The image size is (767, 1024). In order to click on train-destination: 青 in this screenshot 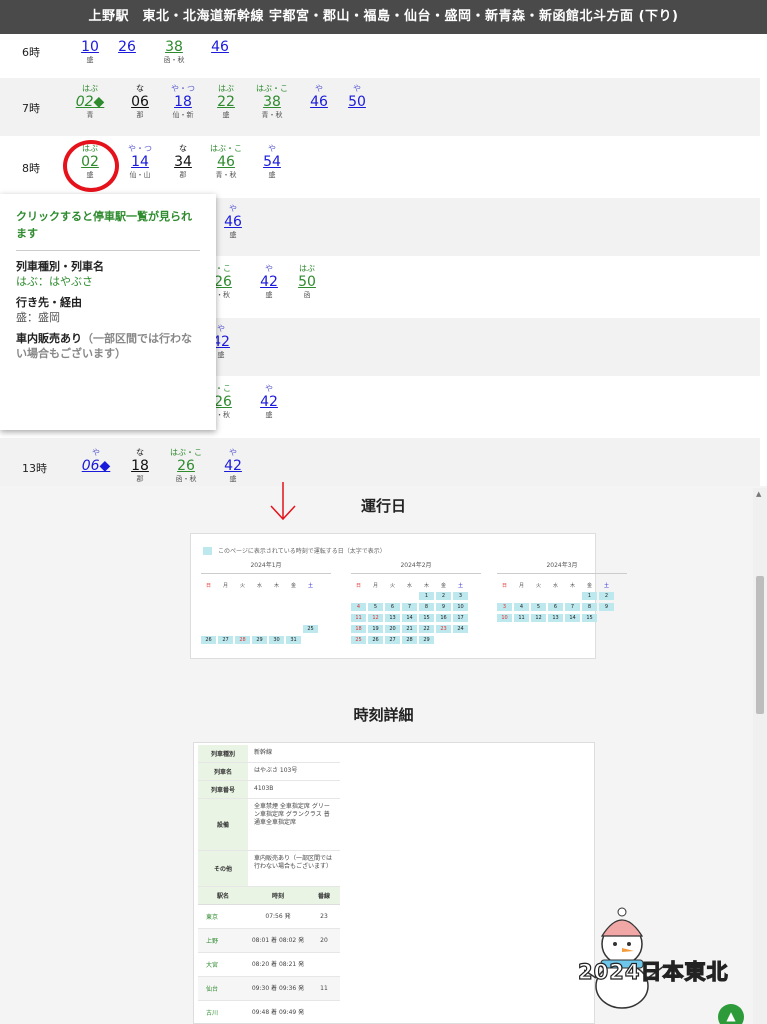, I will do `click(90, 115)`.